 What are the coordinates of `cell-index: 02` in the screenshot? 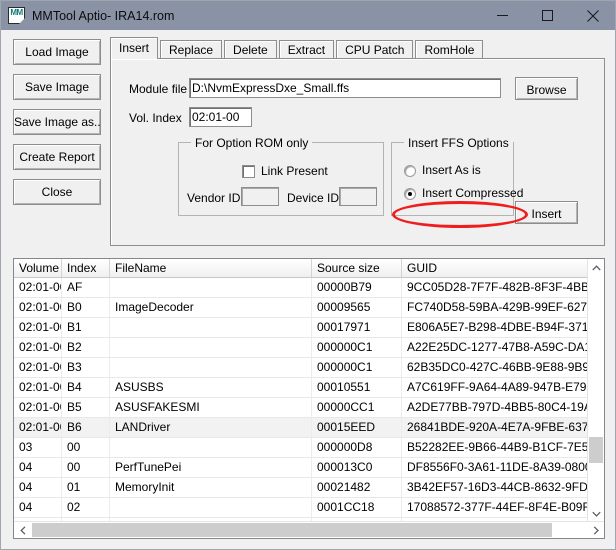 It's located at (86, 507).